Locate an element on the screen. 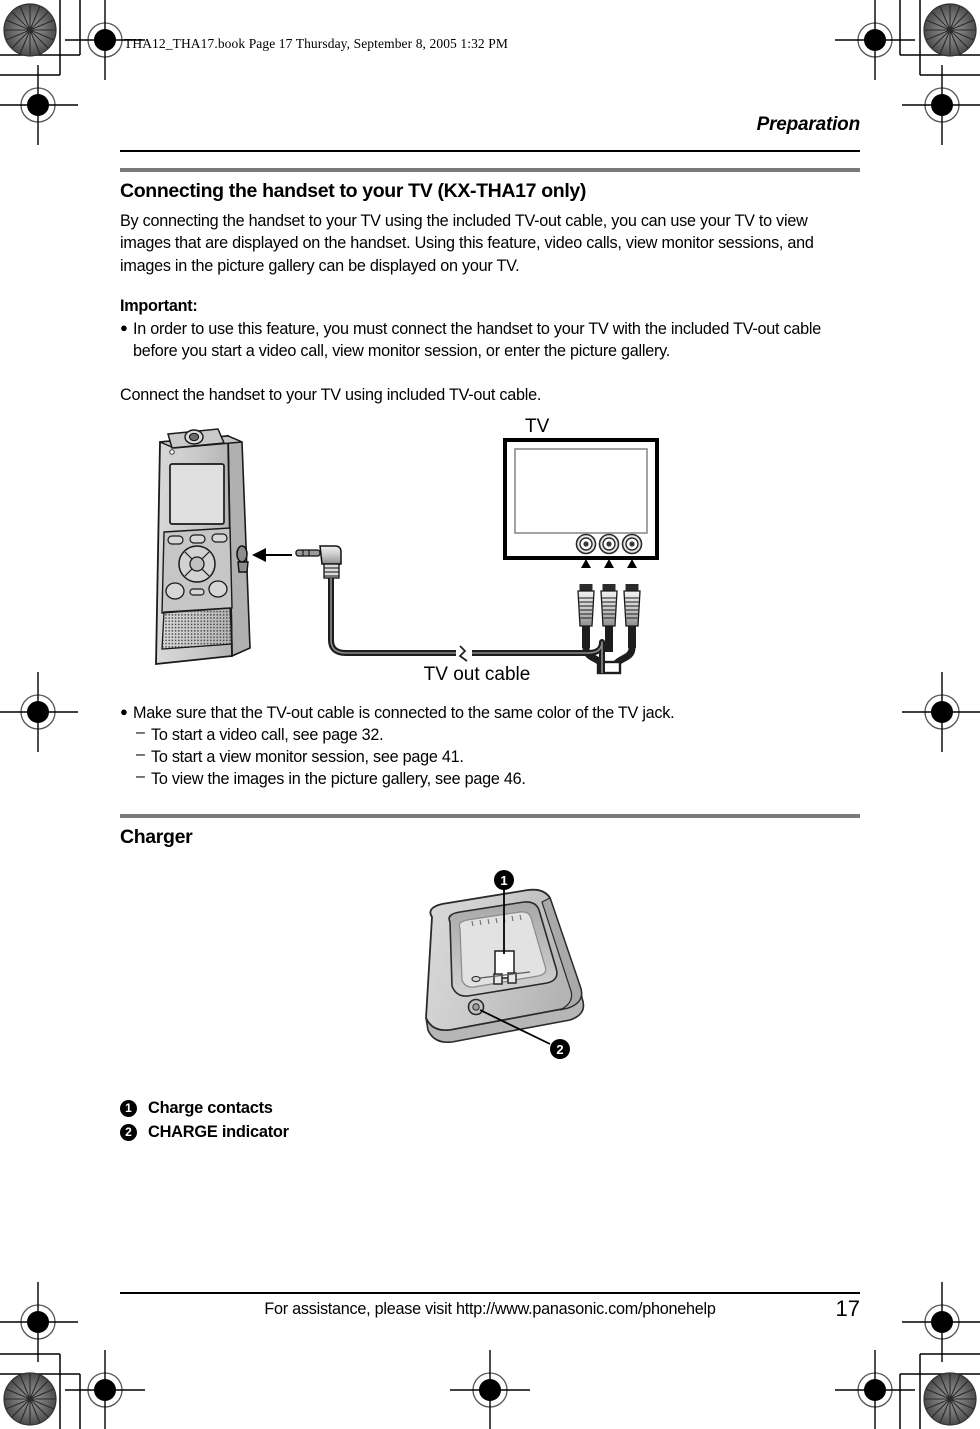 The image size is (980, 1429). figure-callout-2: 2 is located at coordinates (560, 1048).